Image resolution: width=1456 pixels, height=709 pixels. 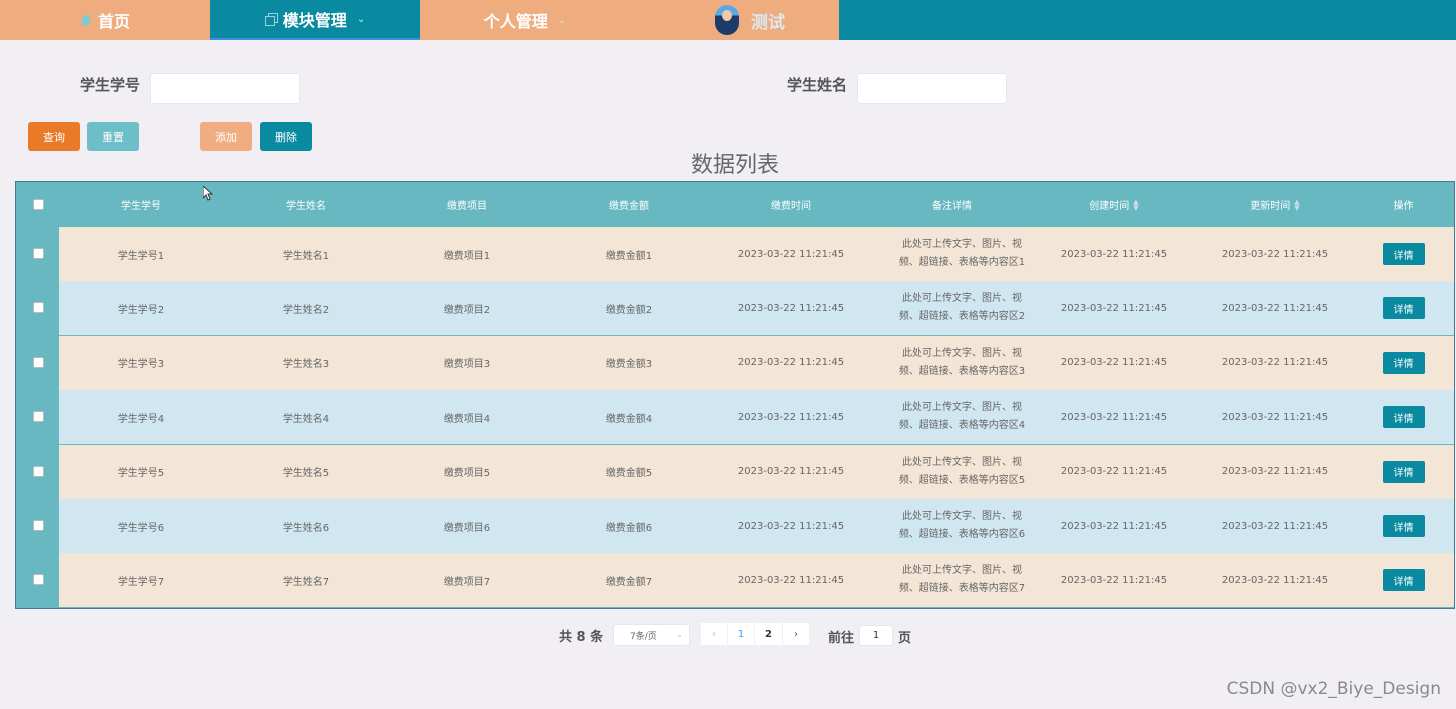 I want to click on goto-label: 前往, so click(x=841, y=638).